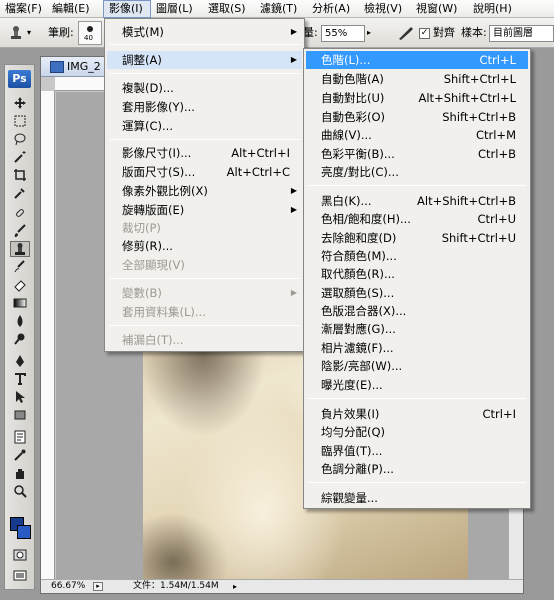 The width and height of the screenshot is (554, 600). Describe the element at coordinates (29, 33) in the screenshot. I see `tool-preset-arrow: ▾` at that location.